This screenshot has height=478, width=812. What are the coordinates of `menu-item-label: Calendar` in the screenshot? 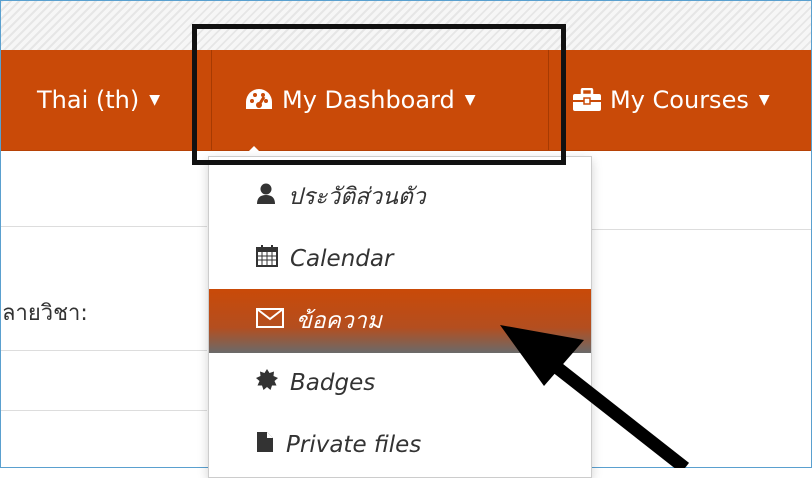 It's located at (342, 259).